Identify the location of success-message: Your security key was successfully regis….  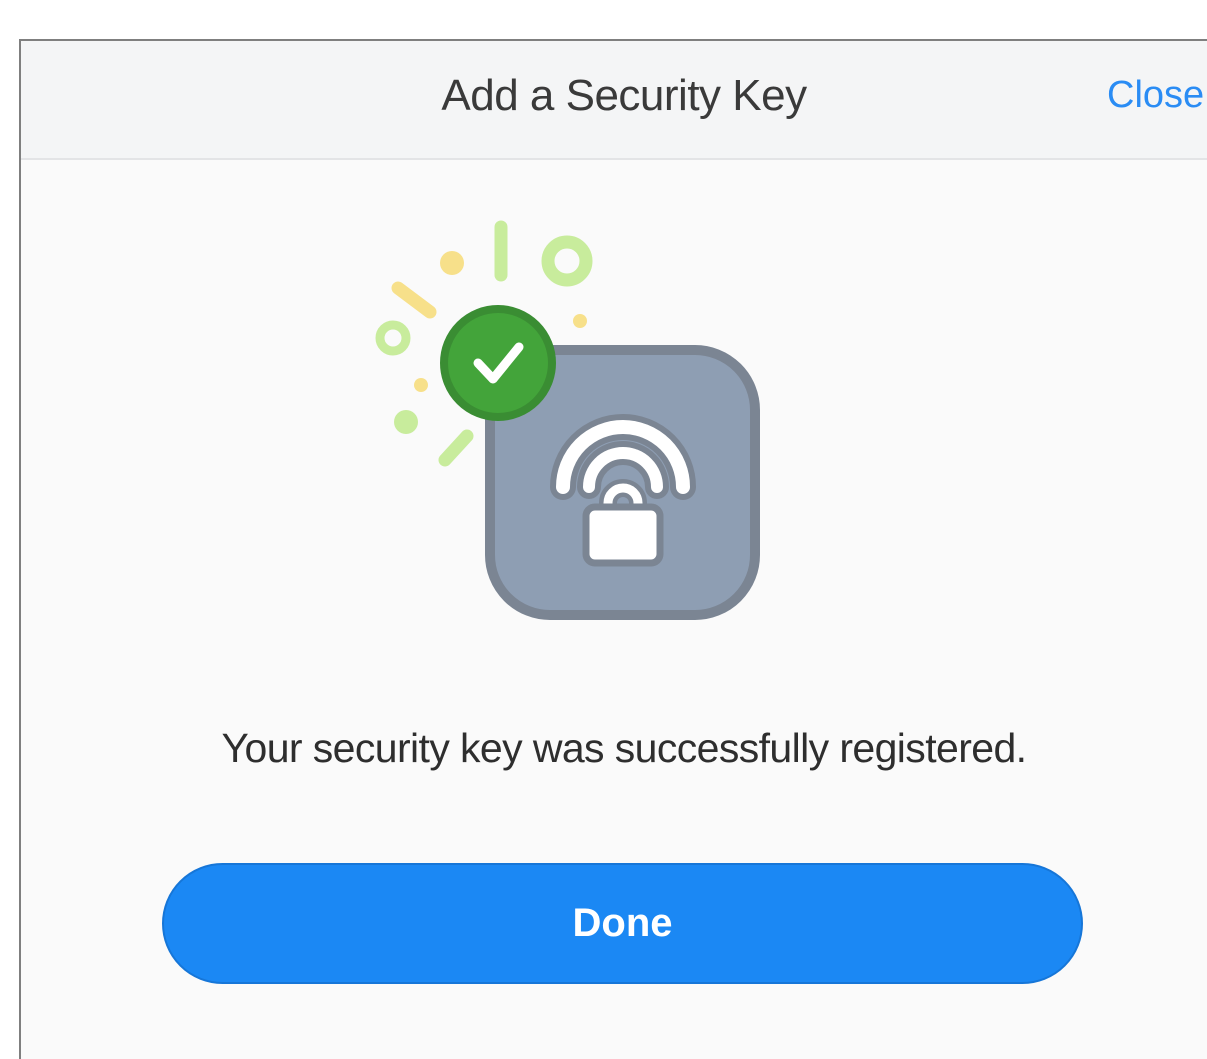
(624, 748).